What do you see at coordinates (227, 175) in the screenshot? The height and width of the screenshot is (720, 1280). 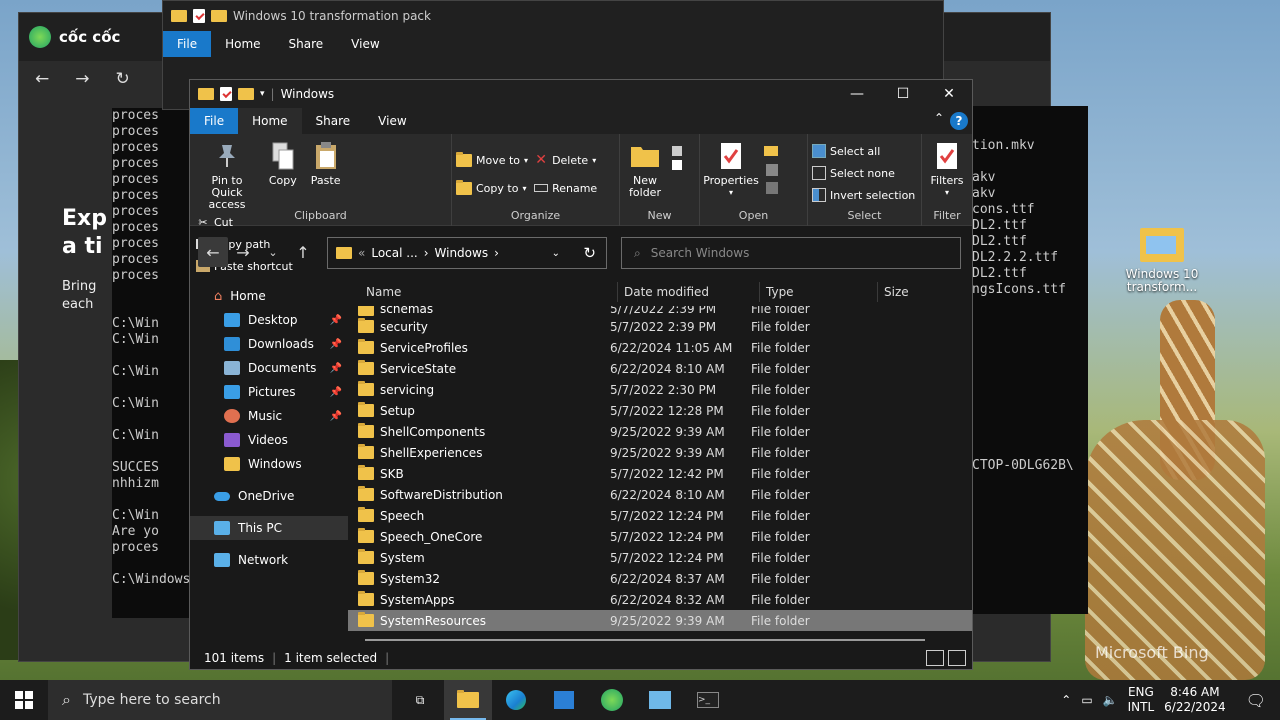 I see `pin-quick-access-button: Pin to Quick access` at bounding box center [227, 175].